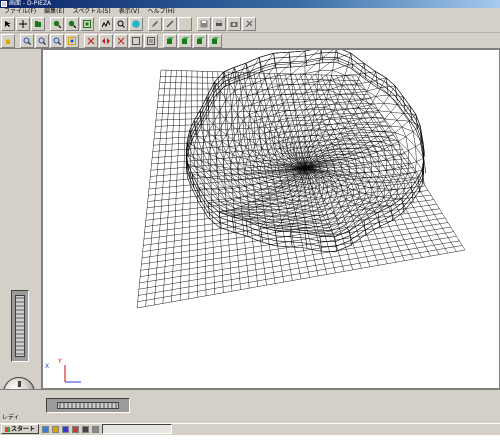 This screenshot has height=443, width=500. I want to click on axis-label-x: X, so click(47, 366).